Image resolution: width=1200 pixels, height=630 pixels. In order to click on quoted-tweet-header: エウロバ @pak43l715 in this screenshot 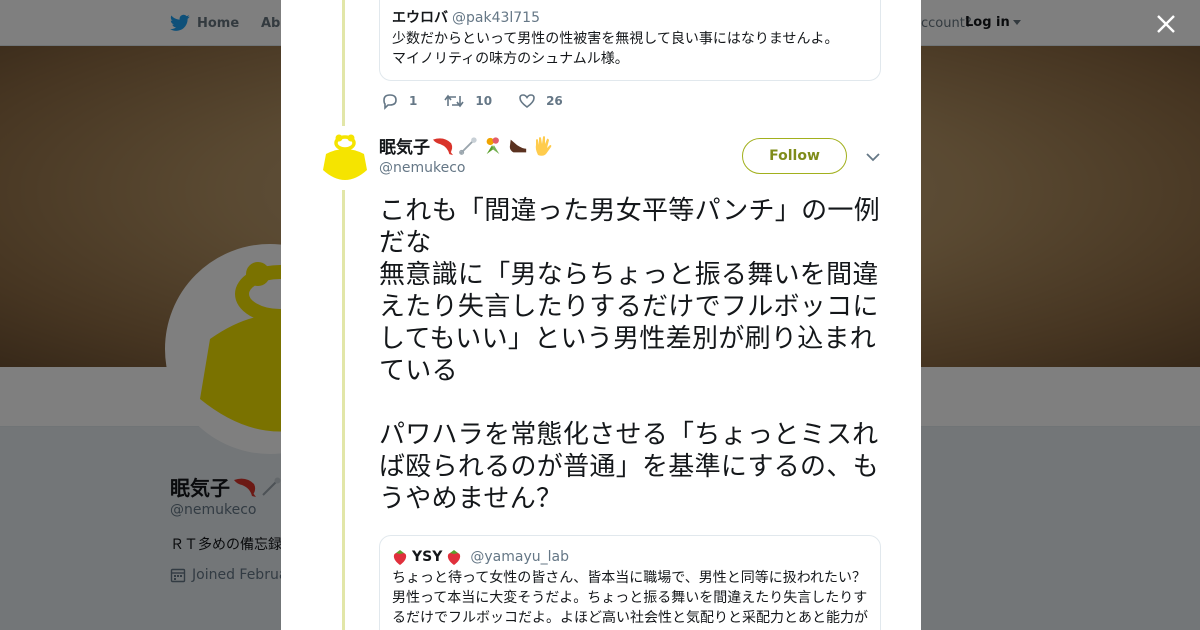, I will do `click(630, 18)`.